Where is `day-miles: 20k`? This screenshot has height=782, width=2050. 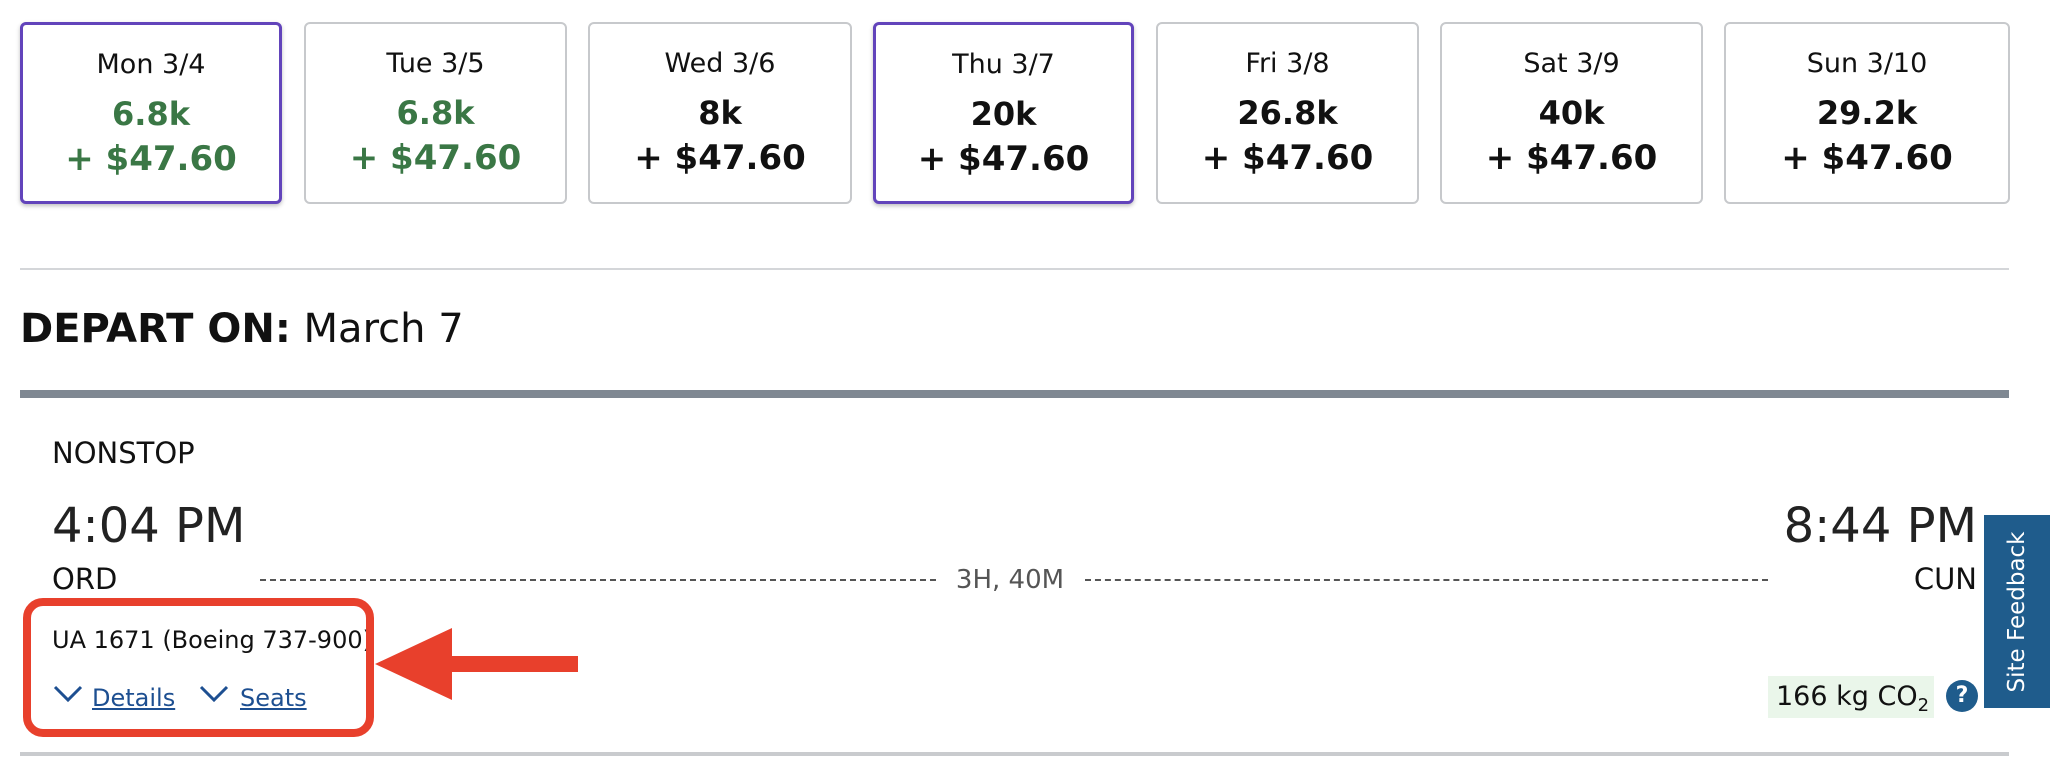
day-miles: 20k is located at coordinates (1003, 114).